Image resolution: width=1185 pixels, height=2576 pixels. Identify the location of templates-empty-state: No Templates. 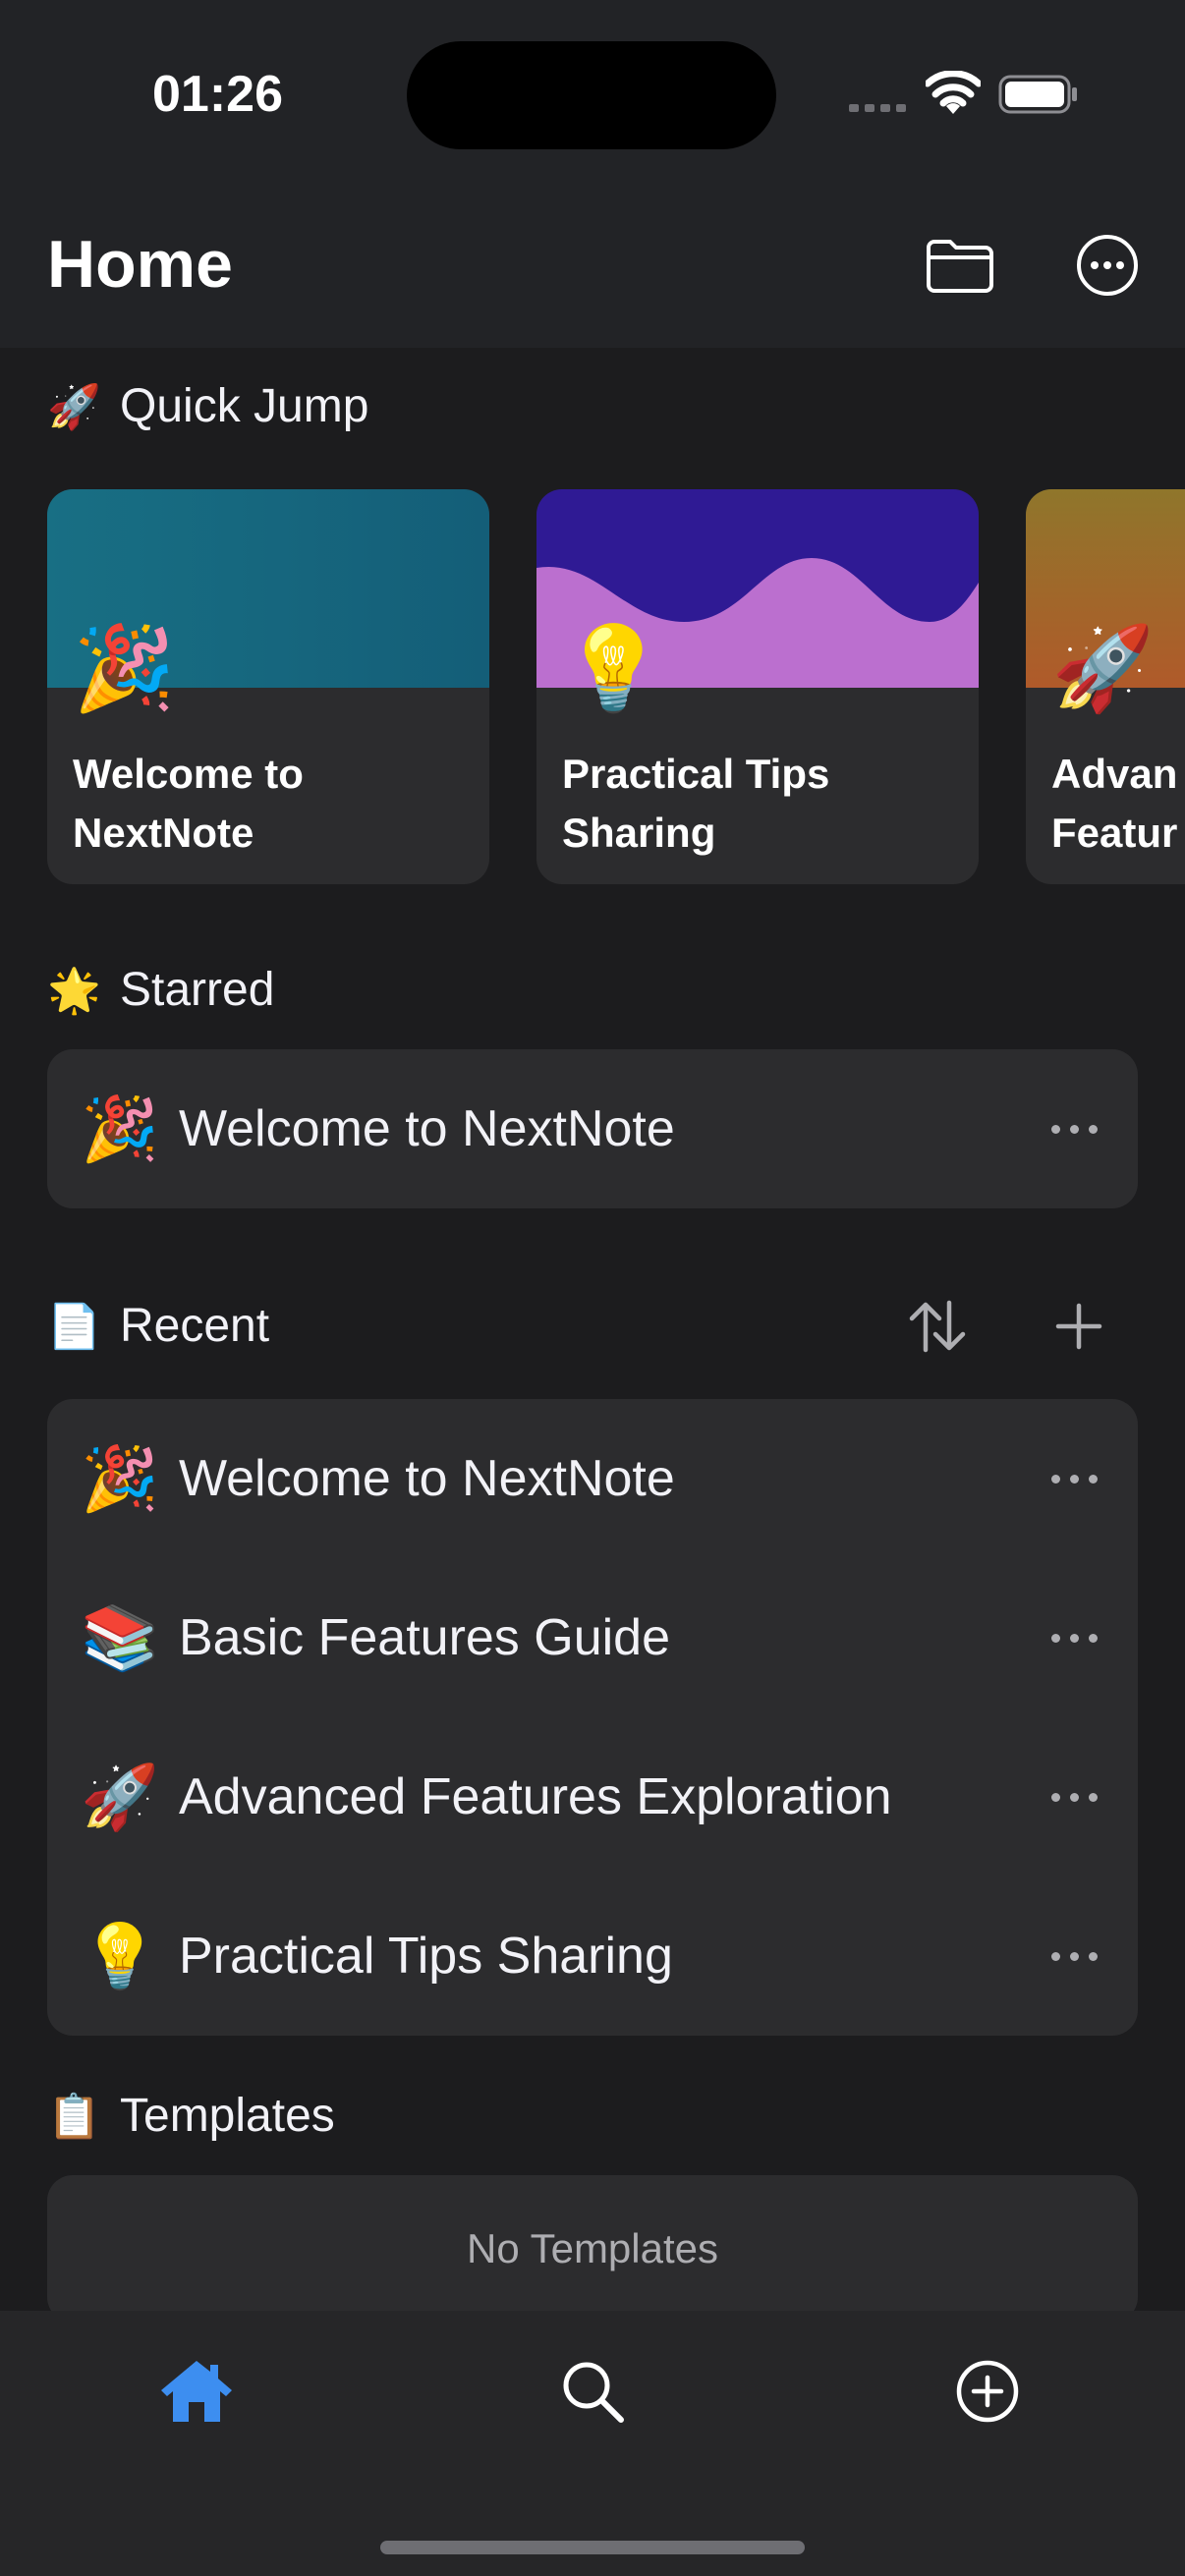
(592, 2249).